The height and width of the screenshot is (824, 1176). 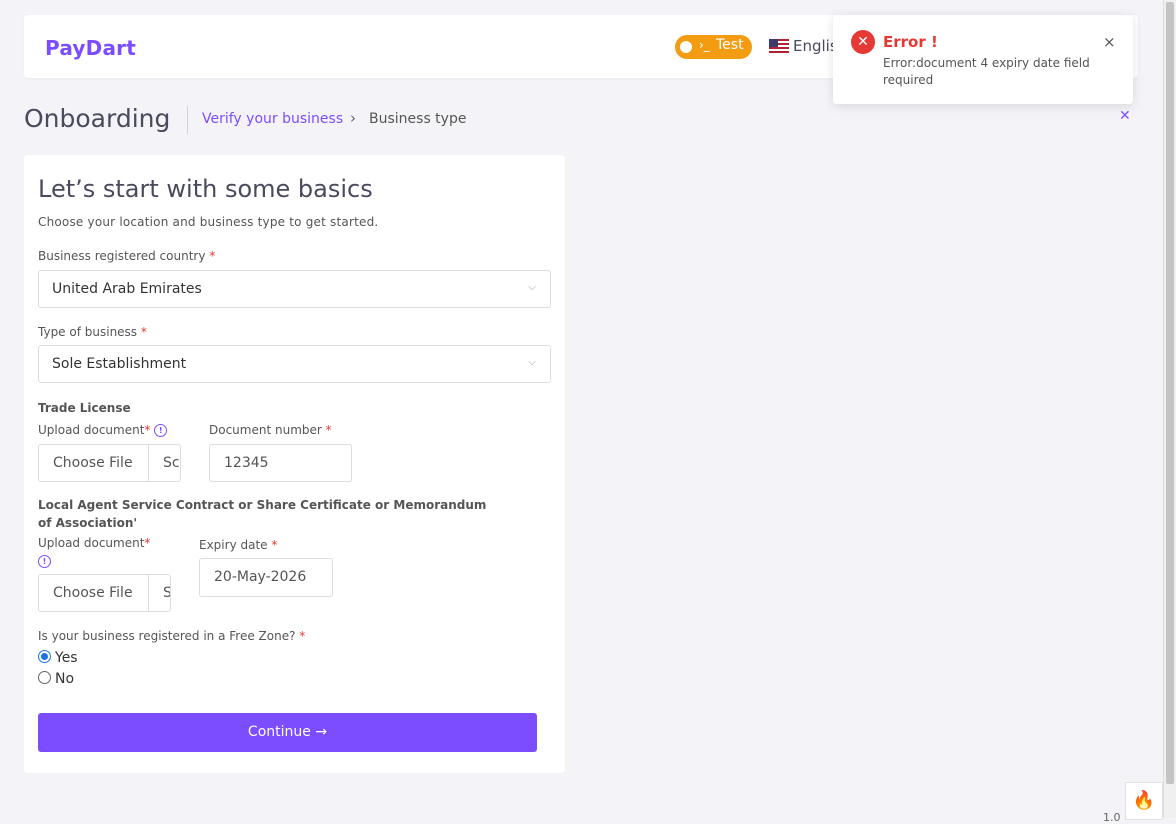 I want to click on terminal-icon: ›_, so click(x=704, y=45).